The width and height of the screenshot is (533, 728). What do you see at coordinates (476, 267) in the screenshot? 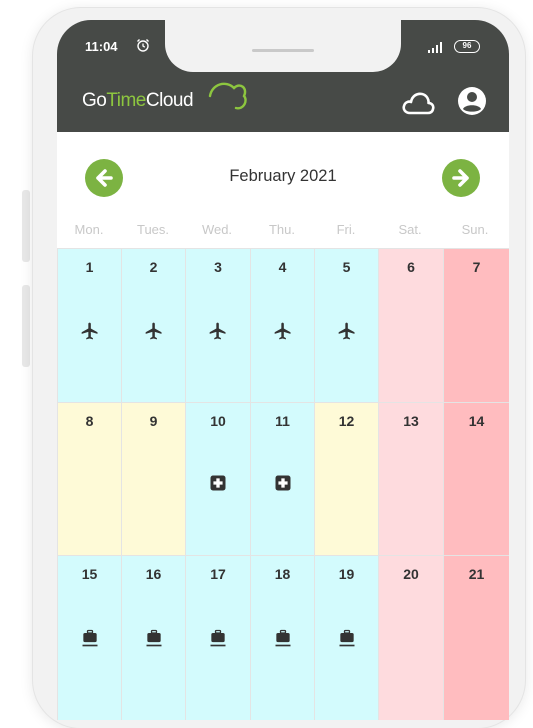
I see `day-number: 7` at bounding box center [476, 267].